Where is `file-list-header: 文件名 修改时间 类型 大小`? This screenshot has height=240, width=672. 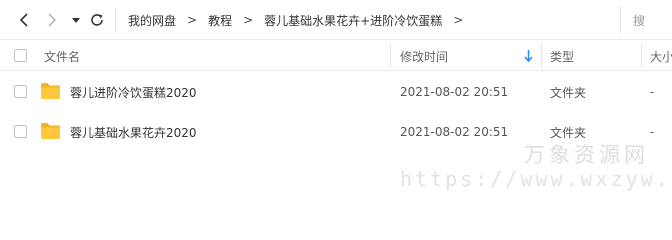 file-list-header: 文件名 修改时间 类型 大小 is located at coordinates (336, 56).